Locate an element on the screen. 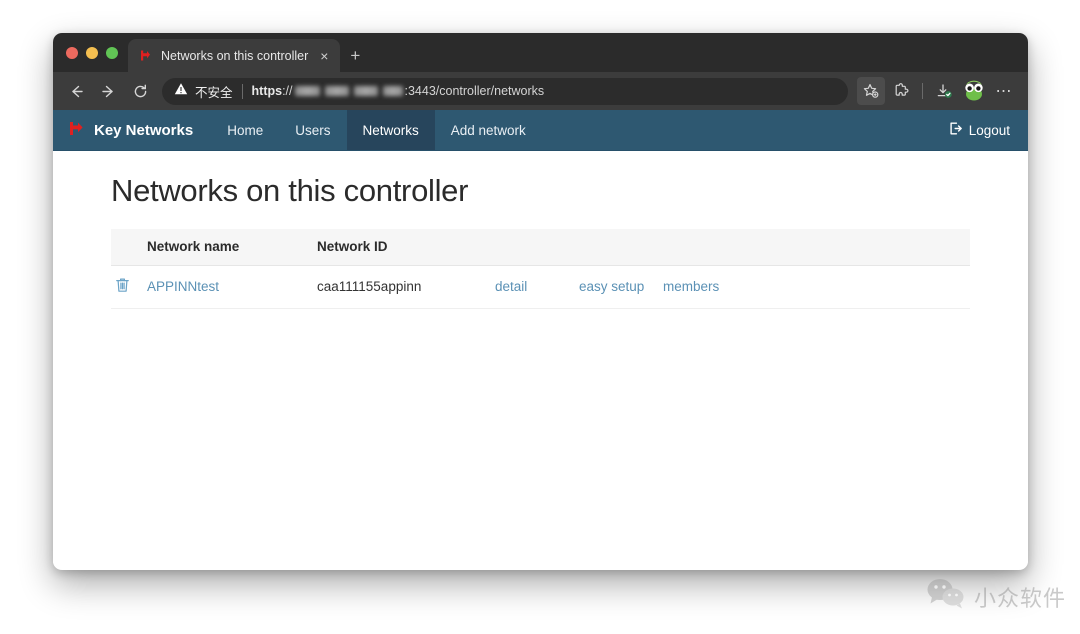 The width and height of the screenshot is (1080, 634). watermark: 小众软件 is located at coordinates (996, 596).